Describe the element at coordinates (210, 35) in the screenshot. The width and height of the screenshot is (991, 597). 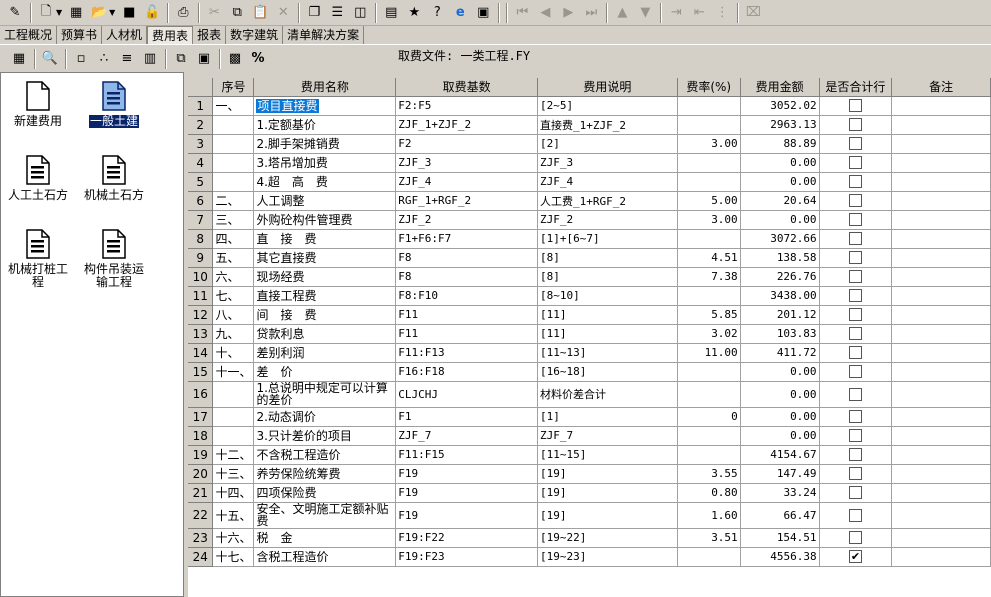
I see `tab-report: 报表` at that location.